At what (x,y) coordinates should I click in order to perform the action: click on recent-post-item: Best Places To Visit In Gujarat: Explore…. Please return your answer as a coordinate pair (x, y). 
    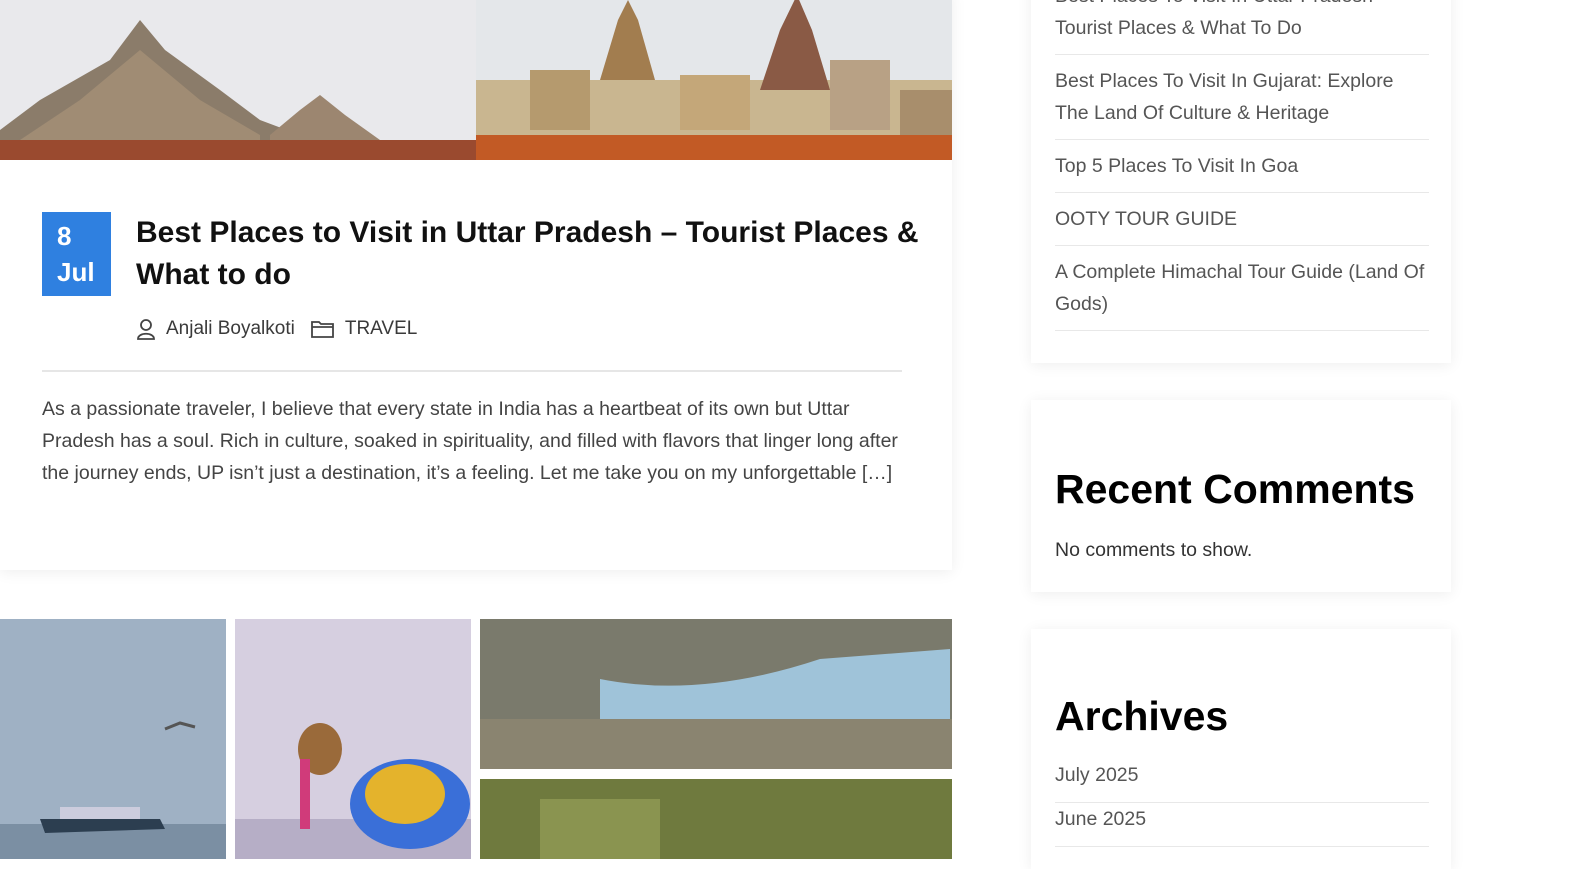
    Looking at the image, I should click on (1242, 97).